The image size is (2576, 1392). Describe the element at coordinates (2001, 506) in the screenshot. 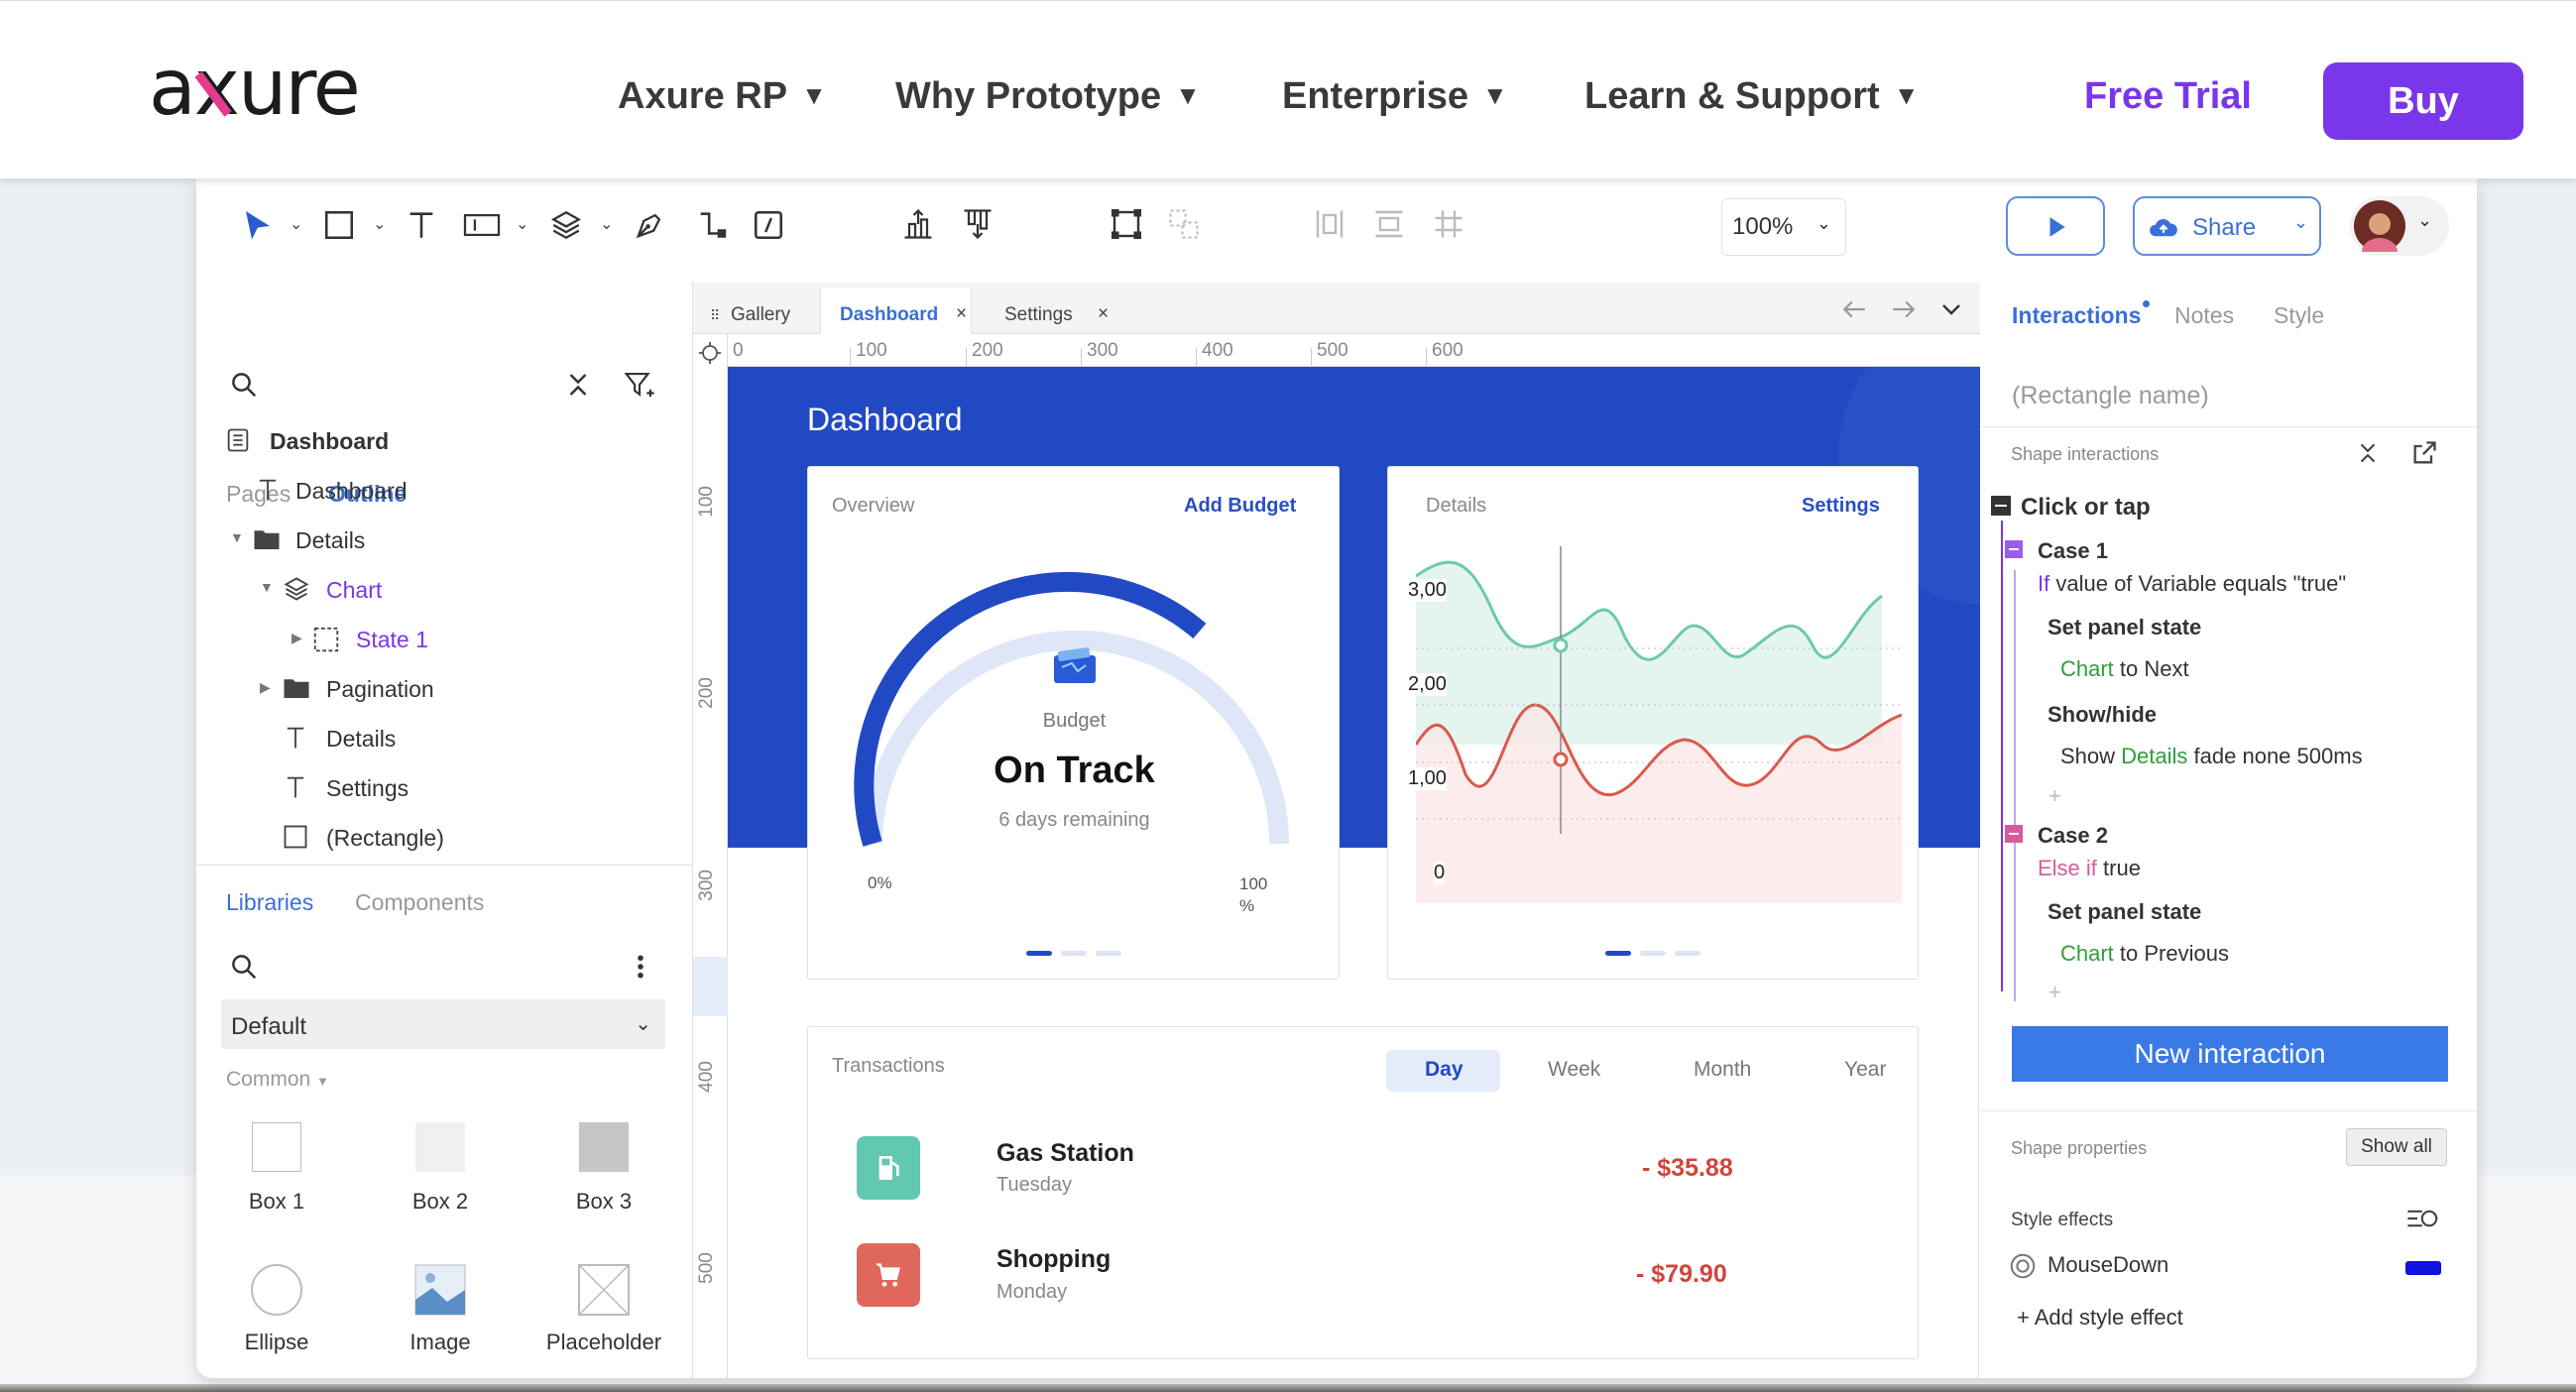

I see `event-collapse-icon` at that location.